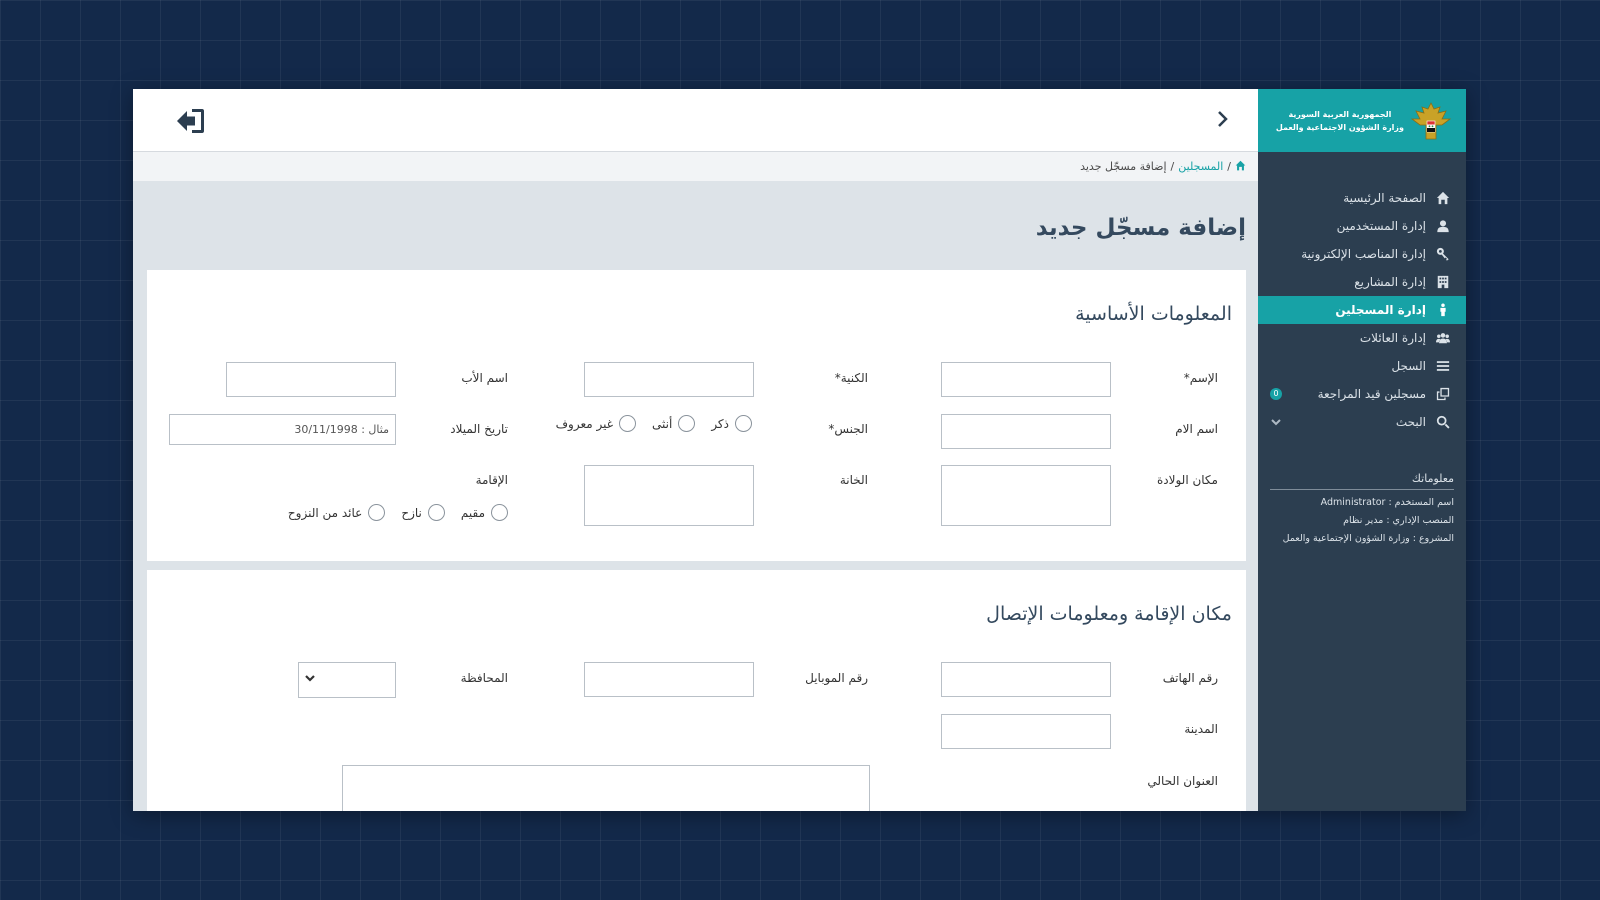  What do you see at coordinates (479, 429) in the screenshot?
I see `birth-date-label: تاريخ الميلاد` at bounding box center [479, 429].